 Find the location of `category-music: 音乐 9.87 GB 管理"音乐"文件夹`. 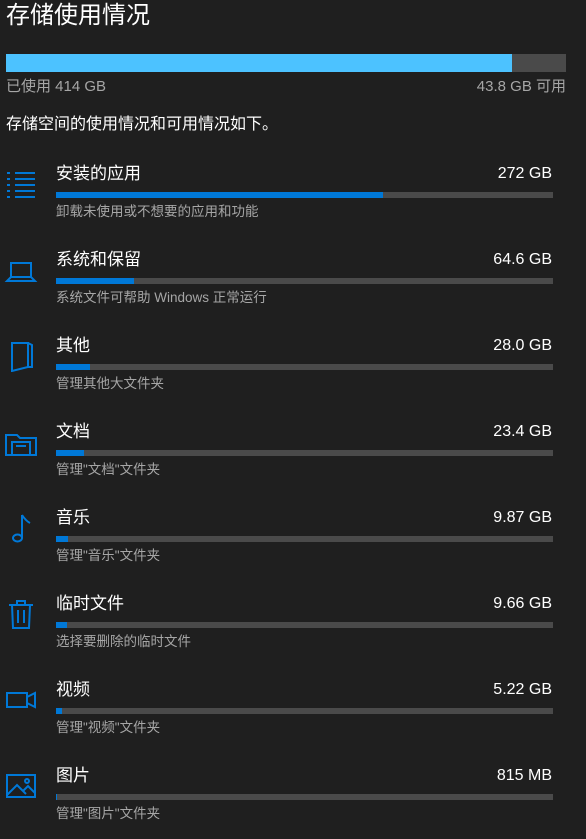

category-music: 音乐 9.87 GB 管理"音乐"文件夹 is located at coordinates (293, 541).